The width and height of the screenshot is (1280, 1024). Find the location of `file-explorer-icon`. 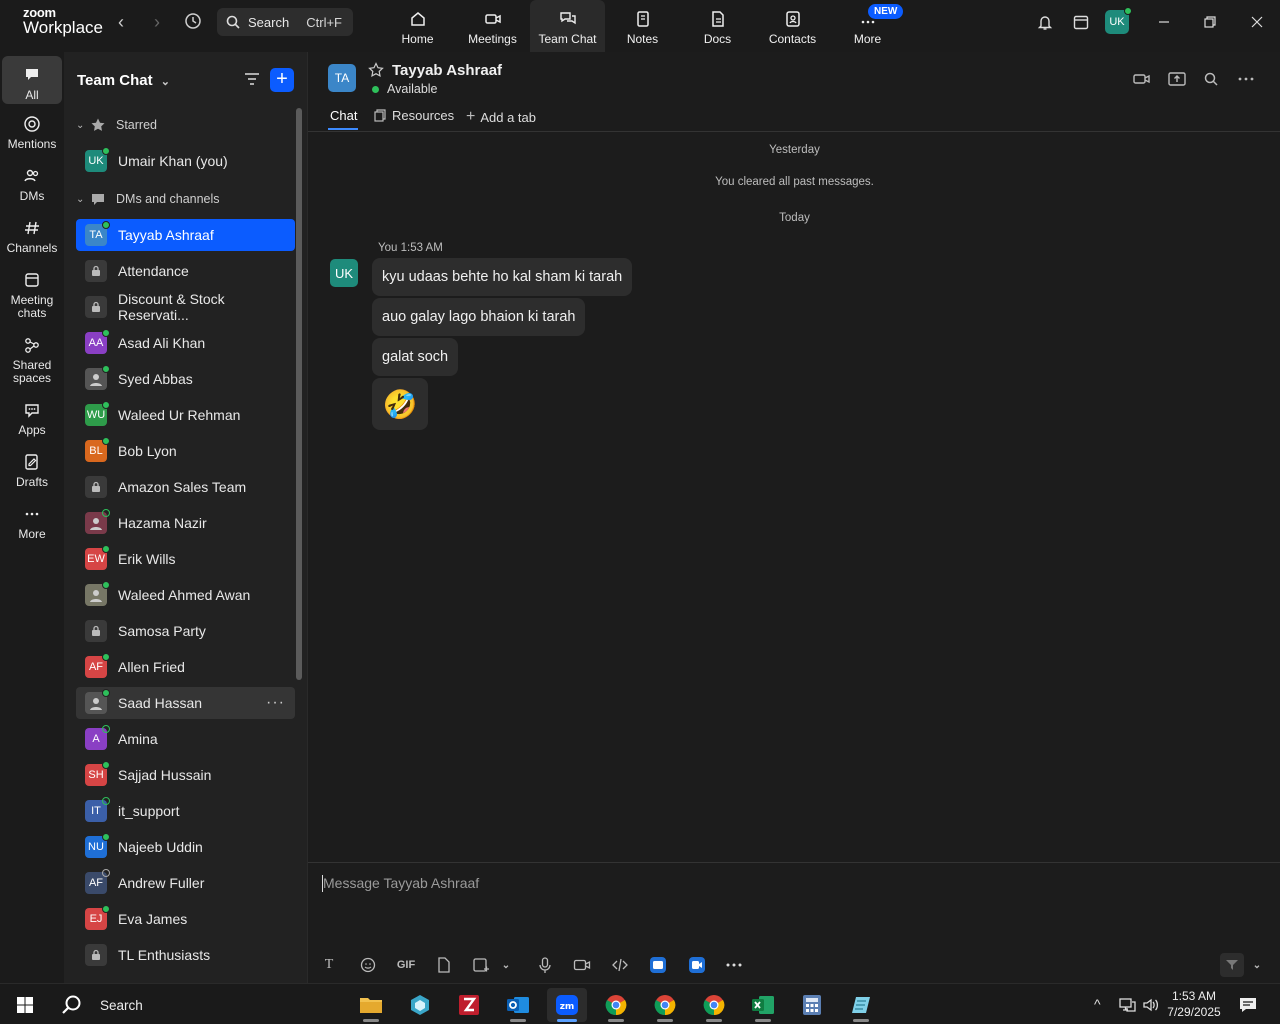

file-explorer-icon is located at coordinates (371, 1005).